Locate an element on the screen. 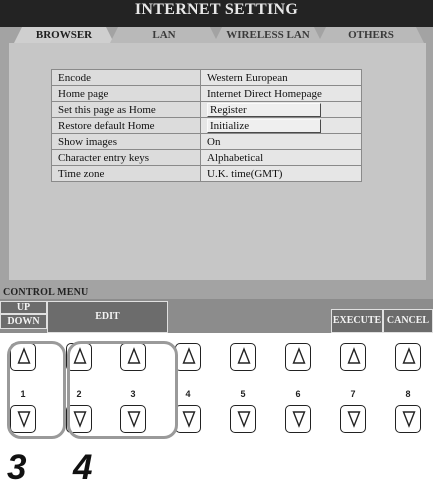 The height and width of the screenshot is (499, 433). button-8-up is located at coordinates (408, 357).